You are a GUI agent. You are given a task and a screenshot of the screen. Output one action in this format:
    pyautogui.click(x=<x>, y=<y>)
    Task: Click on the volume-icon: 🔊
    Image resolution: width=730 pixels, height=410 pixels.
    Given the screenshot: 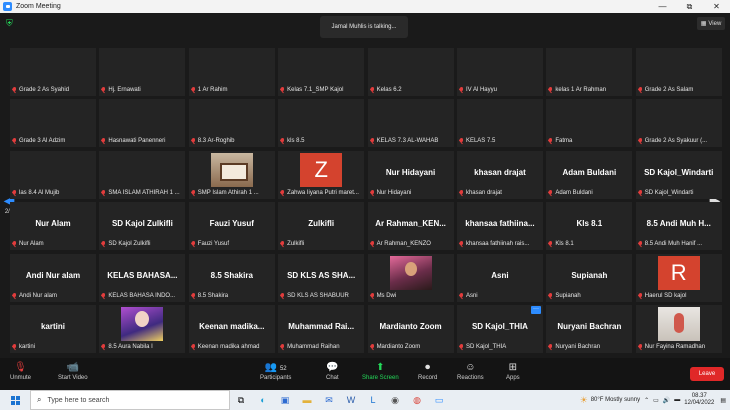 What is the action you would take?
    pyautogui.click(x=666, y=400)
    